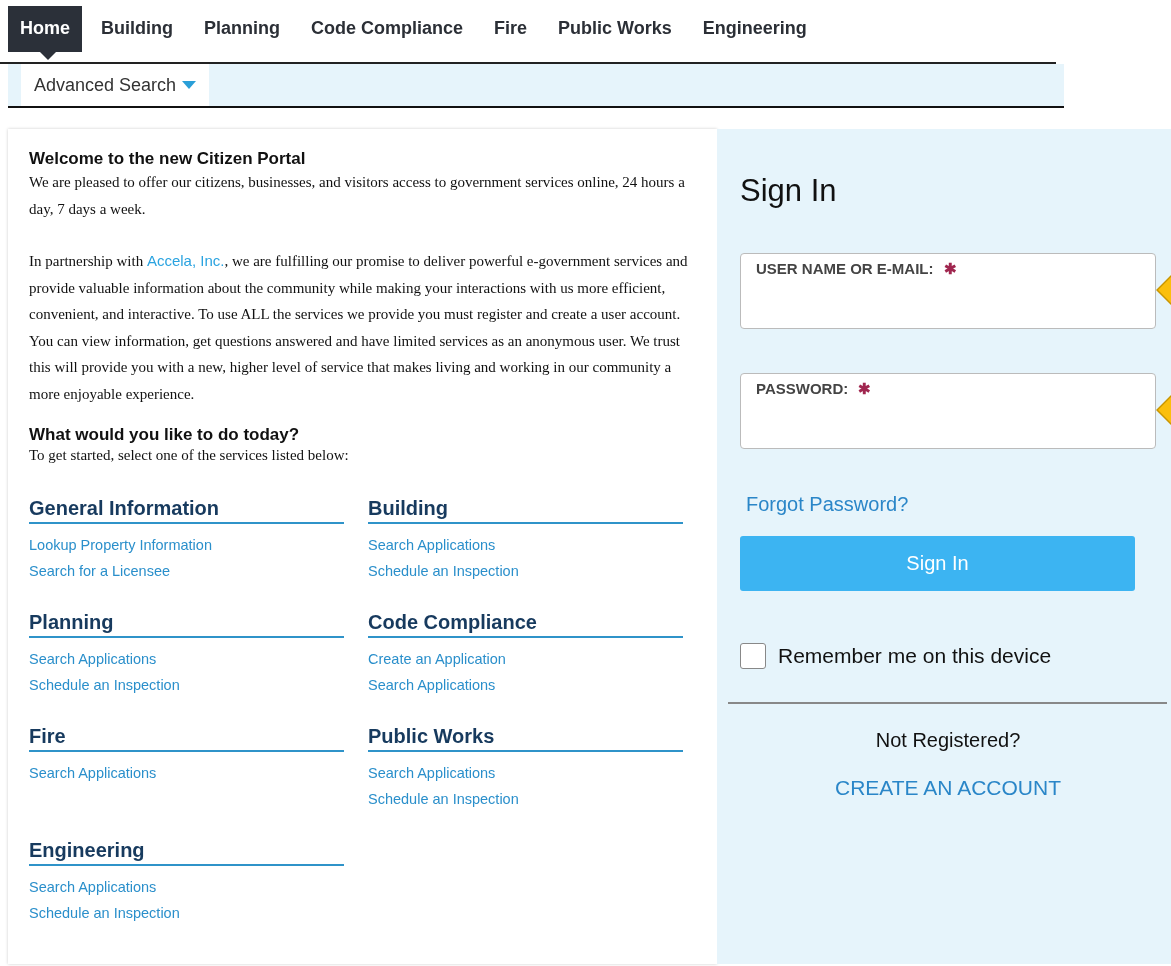  Describe the element at coordinates (186, 852) in the screenshot. I see `section-heading: Engineering` at that location.